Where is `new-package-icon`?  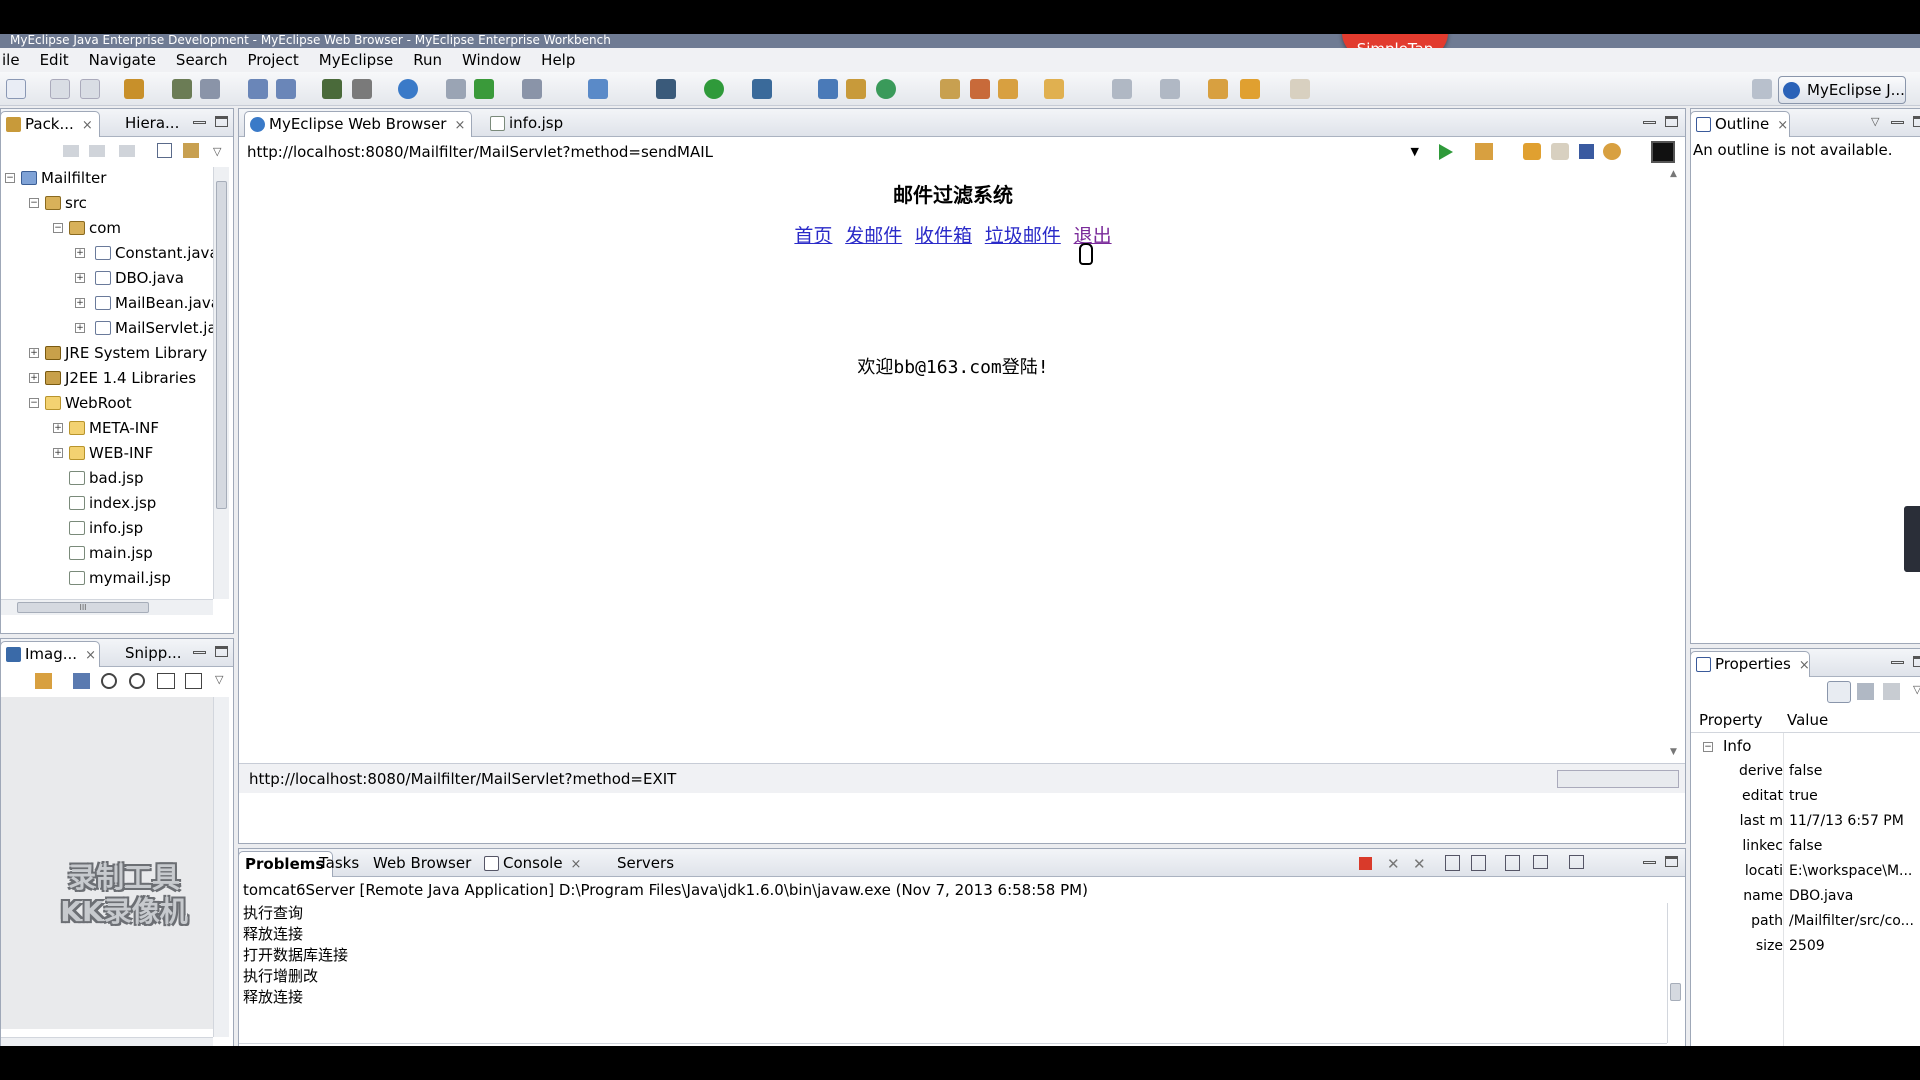
new-package-icon is located at coordinates (856, 89).